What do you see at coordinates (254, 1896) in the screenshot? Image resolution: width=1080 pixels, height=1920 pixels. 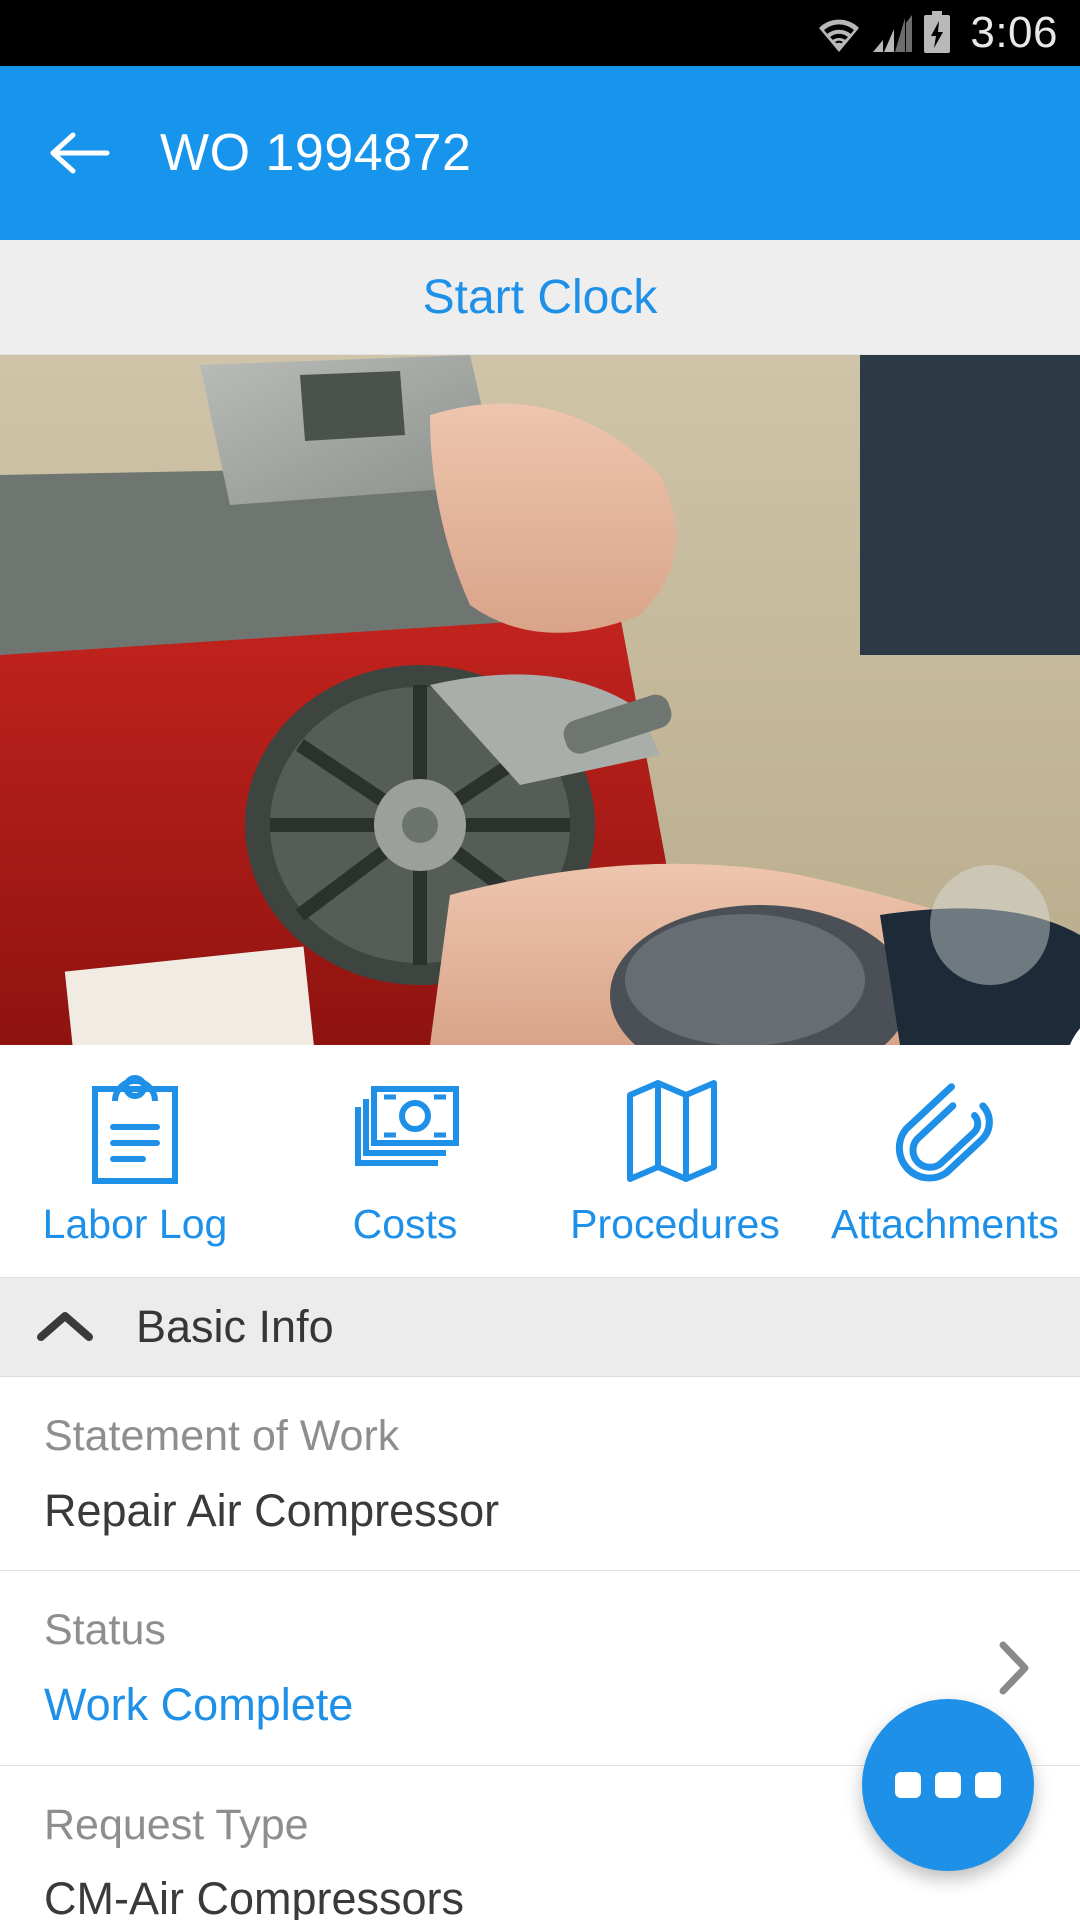 I see `field-value: CM-Air Compressors` at bounding box center [254, 1896].